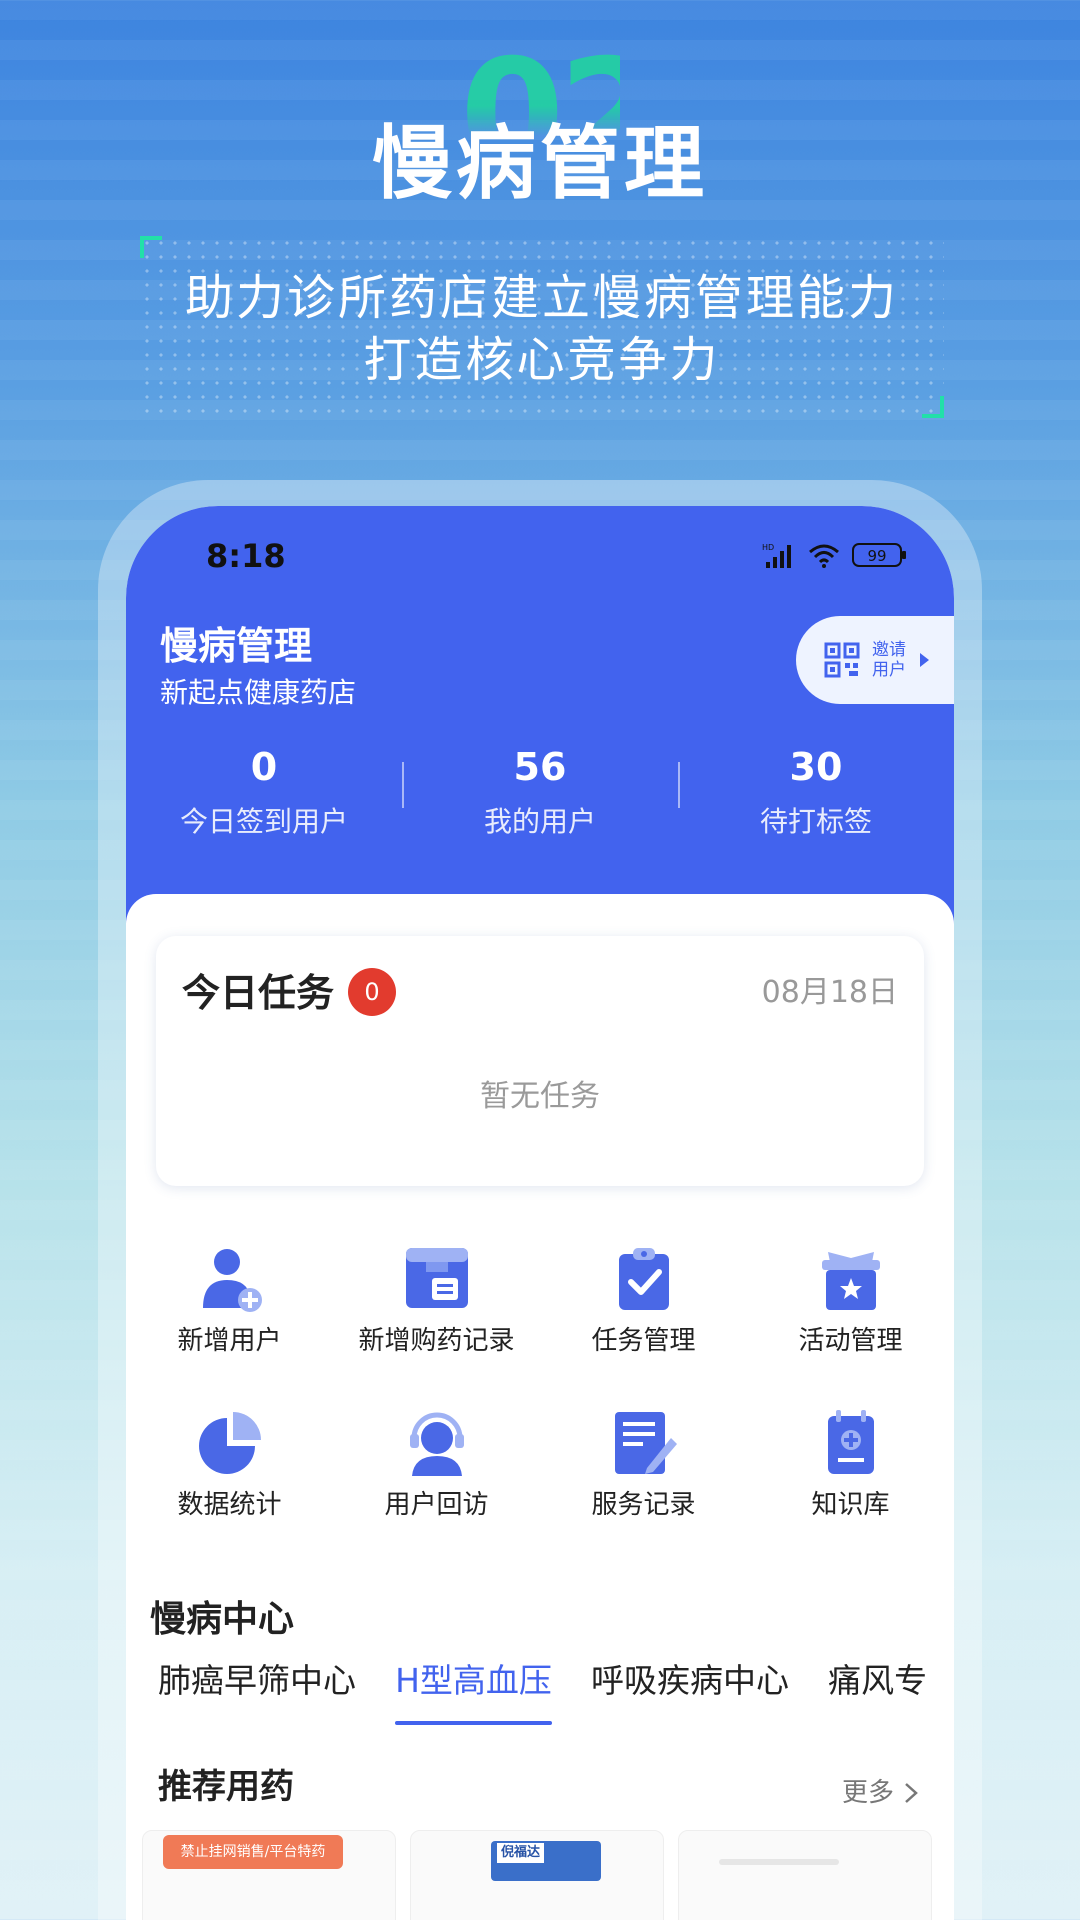  Describe the element at coordinates (258, 692) in the screenshot. I see `store-name: 新起点健康药店` at that location.